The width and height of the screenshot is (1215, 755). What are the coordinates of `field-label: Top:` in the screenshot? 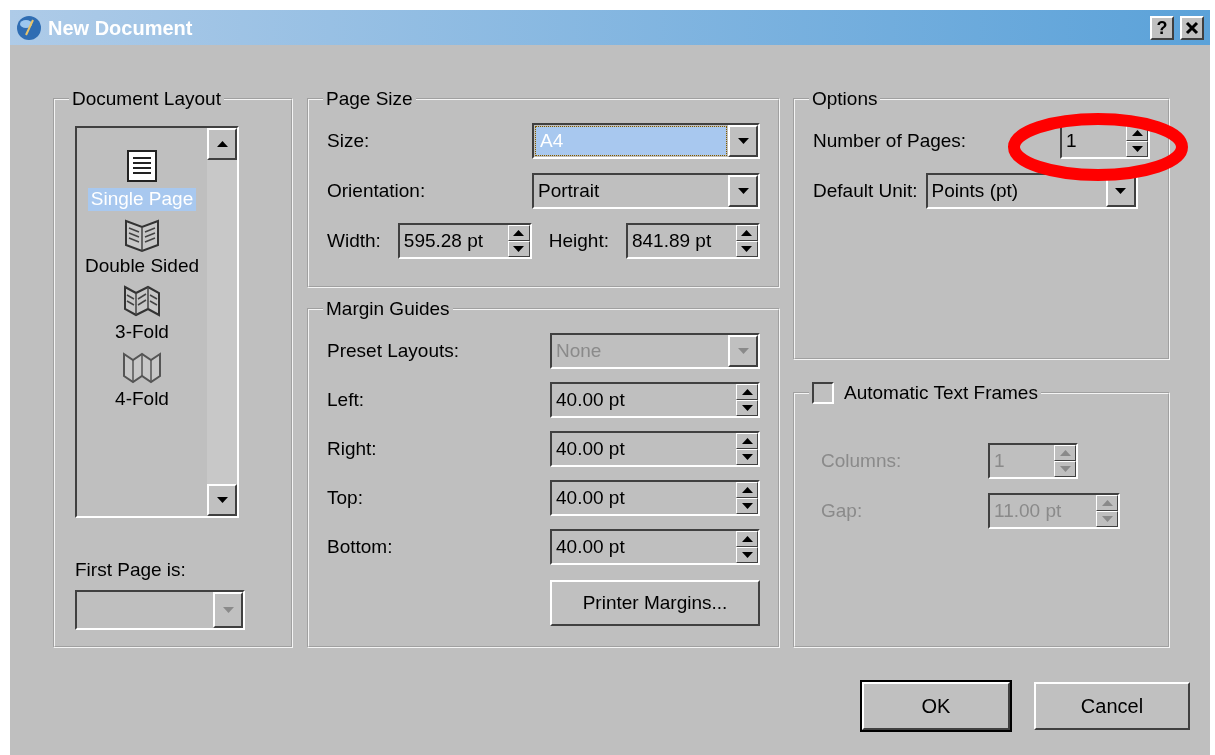 It's located at (345, 498).